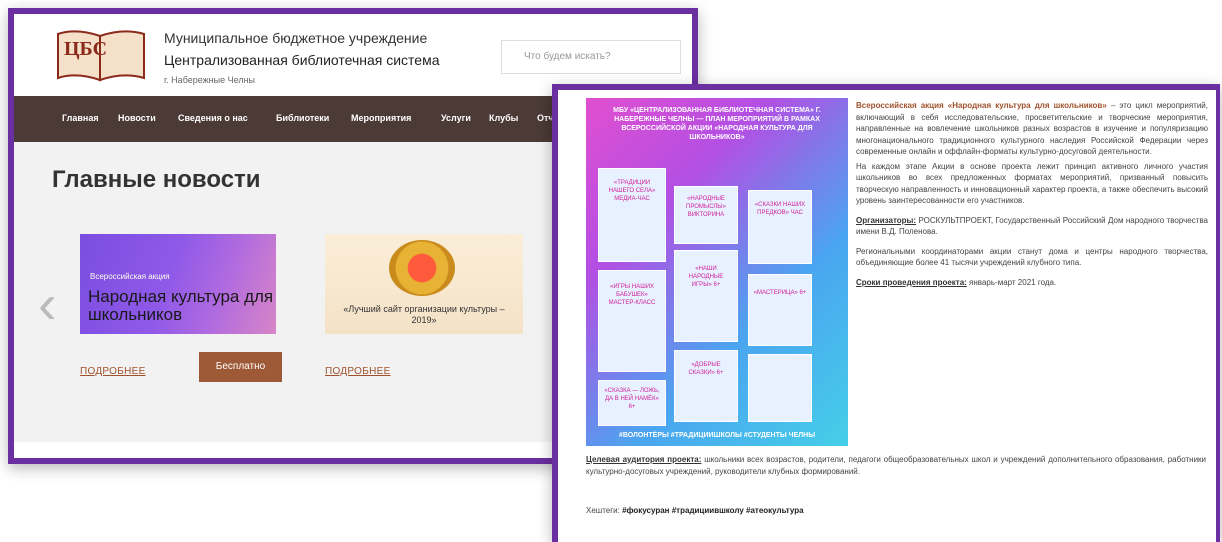 This screenshot has height=542, width=1222. Describe the element at coordinates (1011, 282) in the screenshot. I see `period-text: январь-март 2021 года.` at that location.